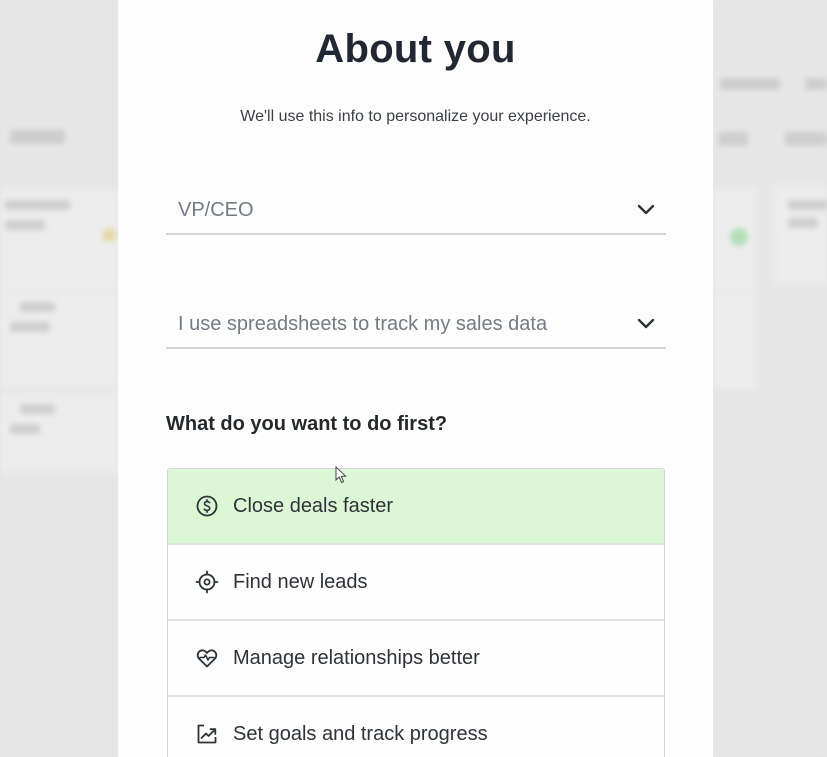 The height and width of the screenshot is (757, 827). What do you see at coordinates (207, 582) in the screenshot?
I see `crosshair-icon` at bounding box center [207, 582].